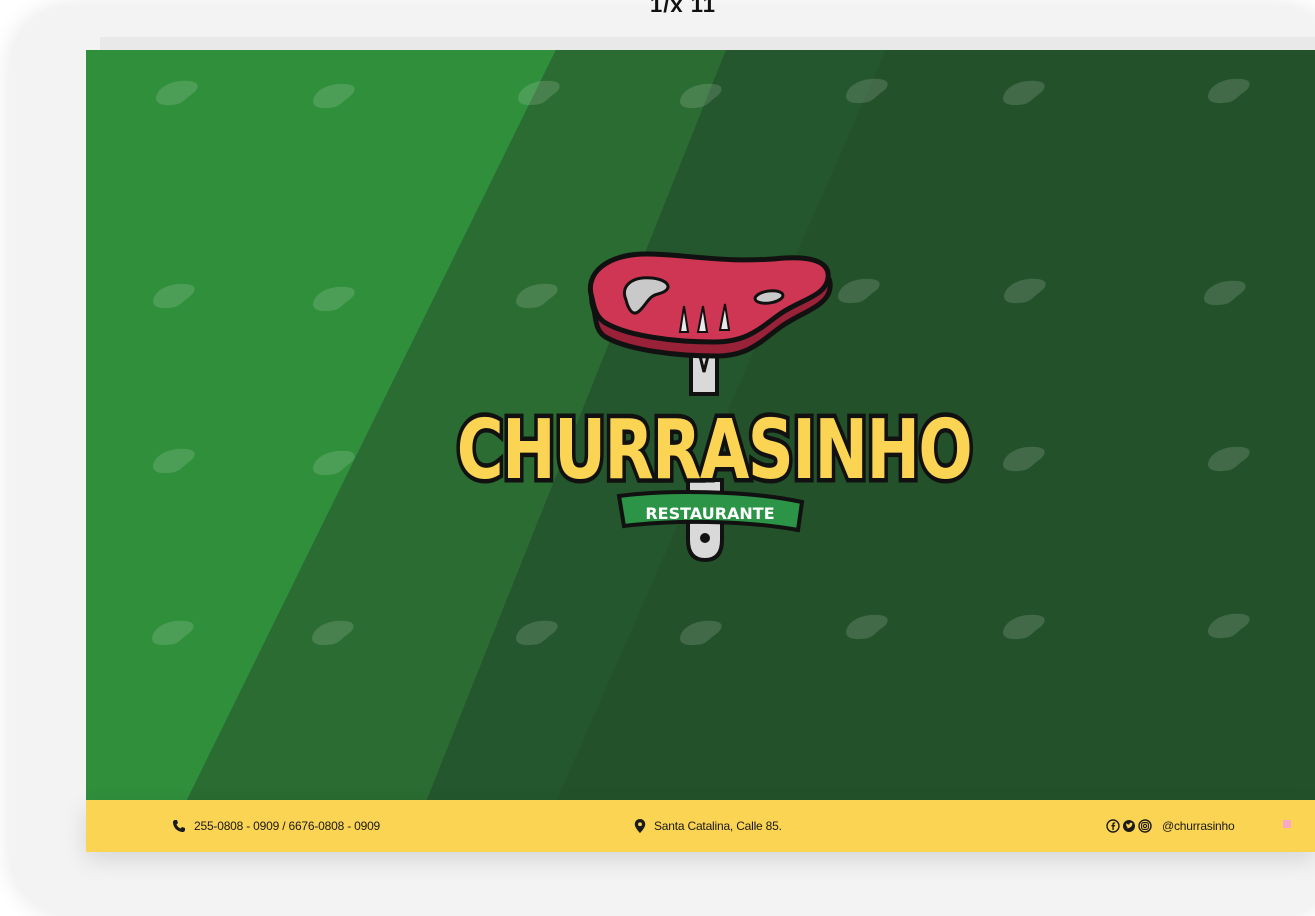  What do you see at coordinates (683, 8) in the screenshot?
I see `page-indicator: 1/x 11` at bounding box center [683, 8].